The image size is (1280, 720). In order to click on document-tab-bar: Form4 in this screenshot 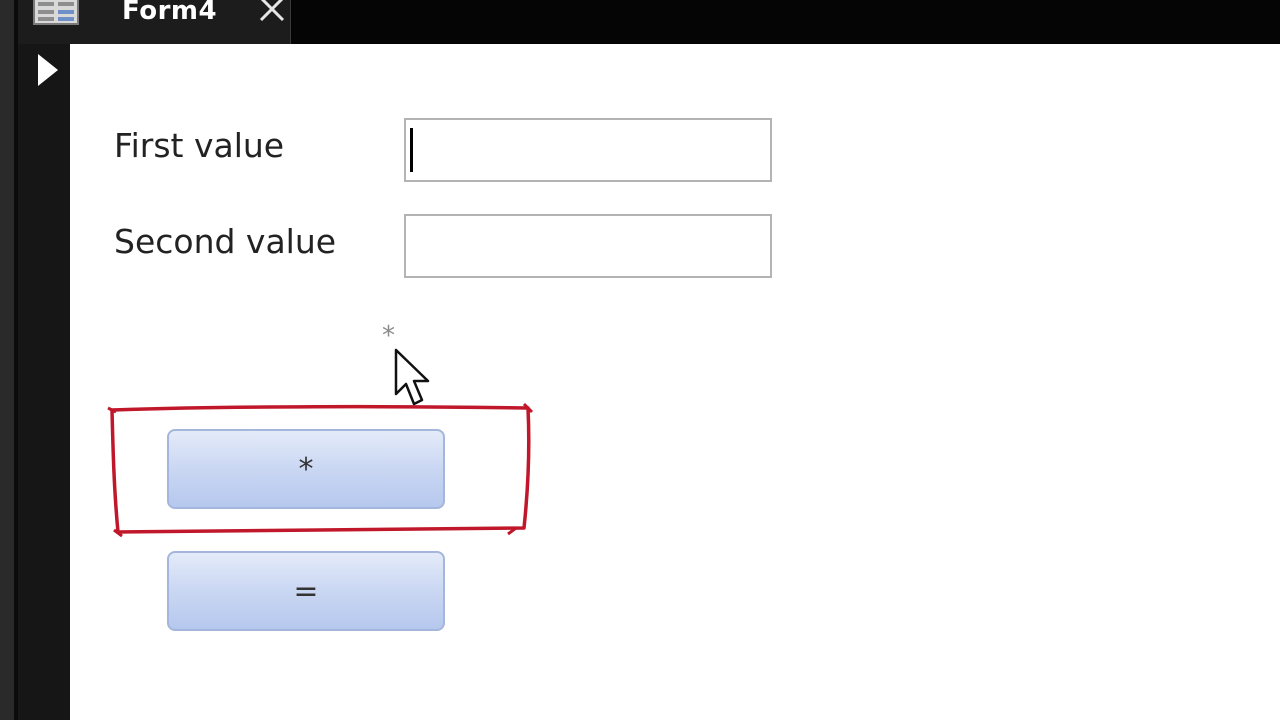, I will do `click(640, 22)`.